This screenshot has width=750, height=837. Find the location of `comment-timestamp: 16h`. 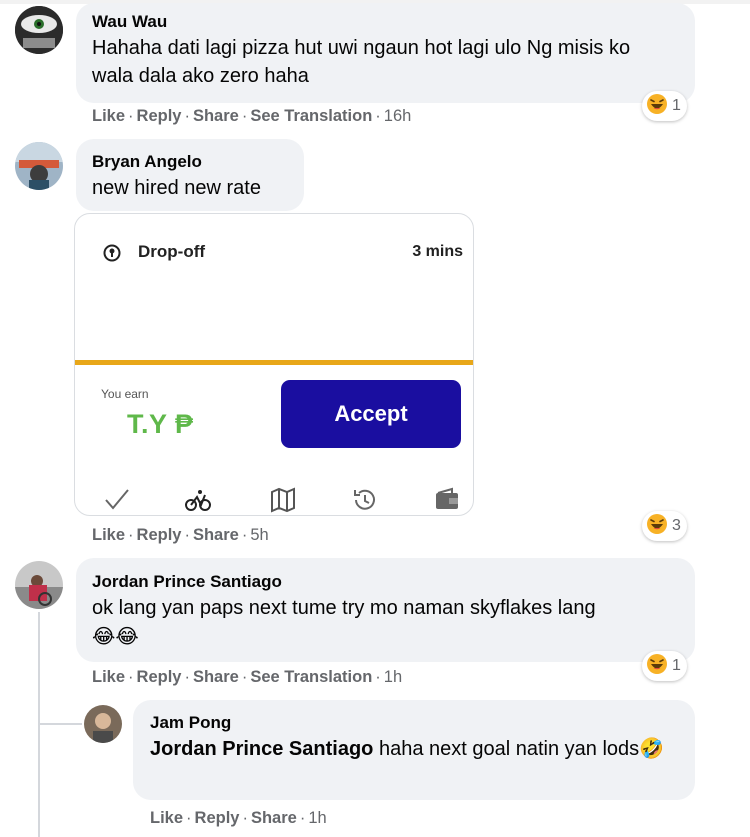

comment-timestamp: 16h is located at coordinates (398, 116).